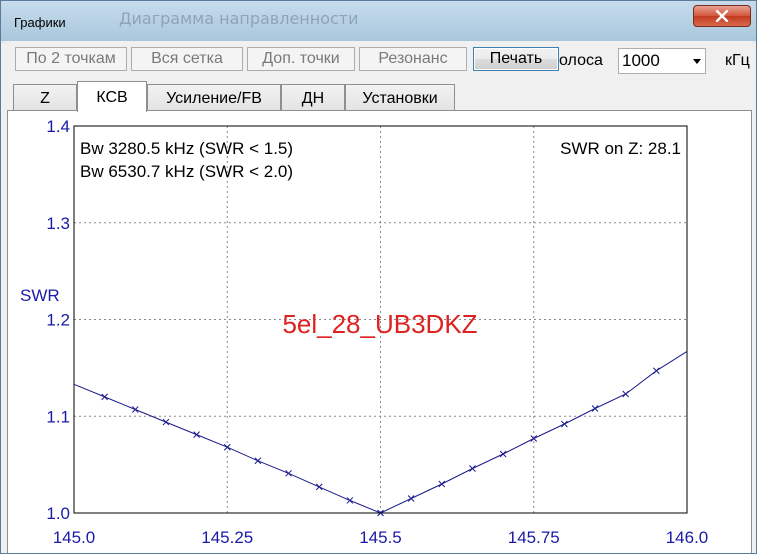  Describe the element at coordinates (58, 320) in the screenshot. I see `y-tick-label: 1.2` at that location.